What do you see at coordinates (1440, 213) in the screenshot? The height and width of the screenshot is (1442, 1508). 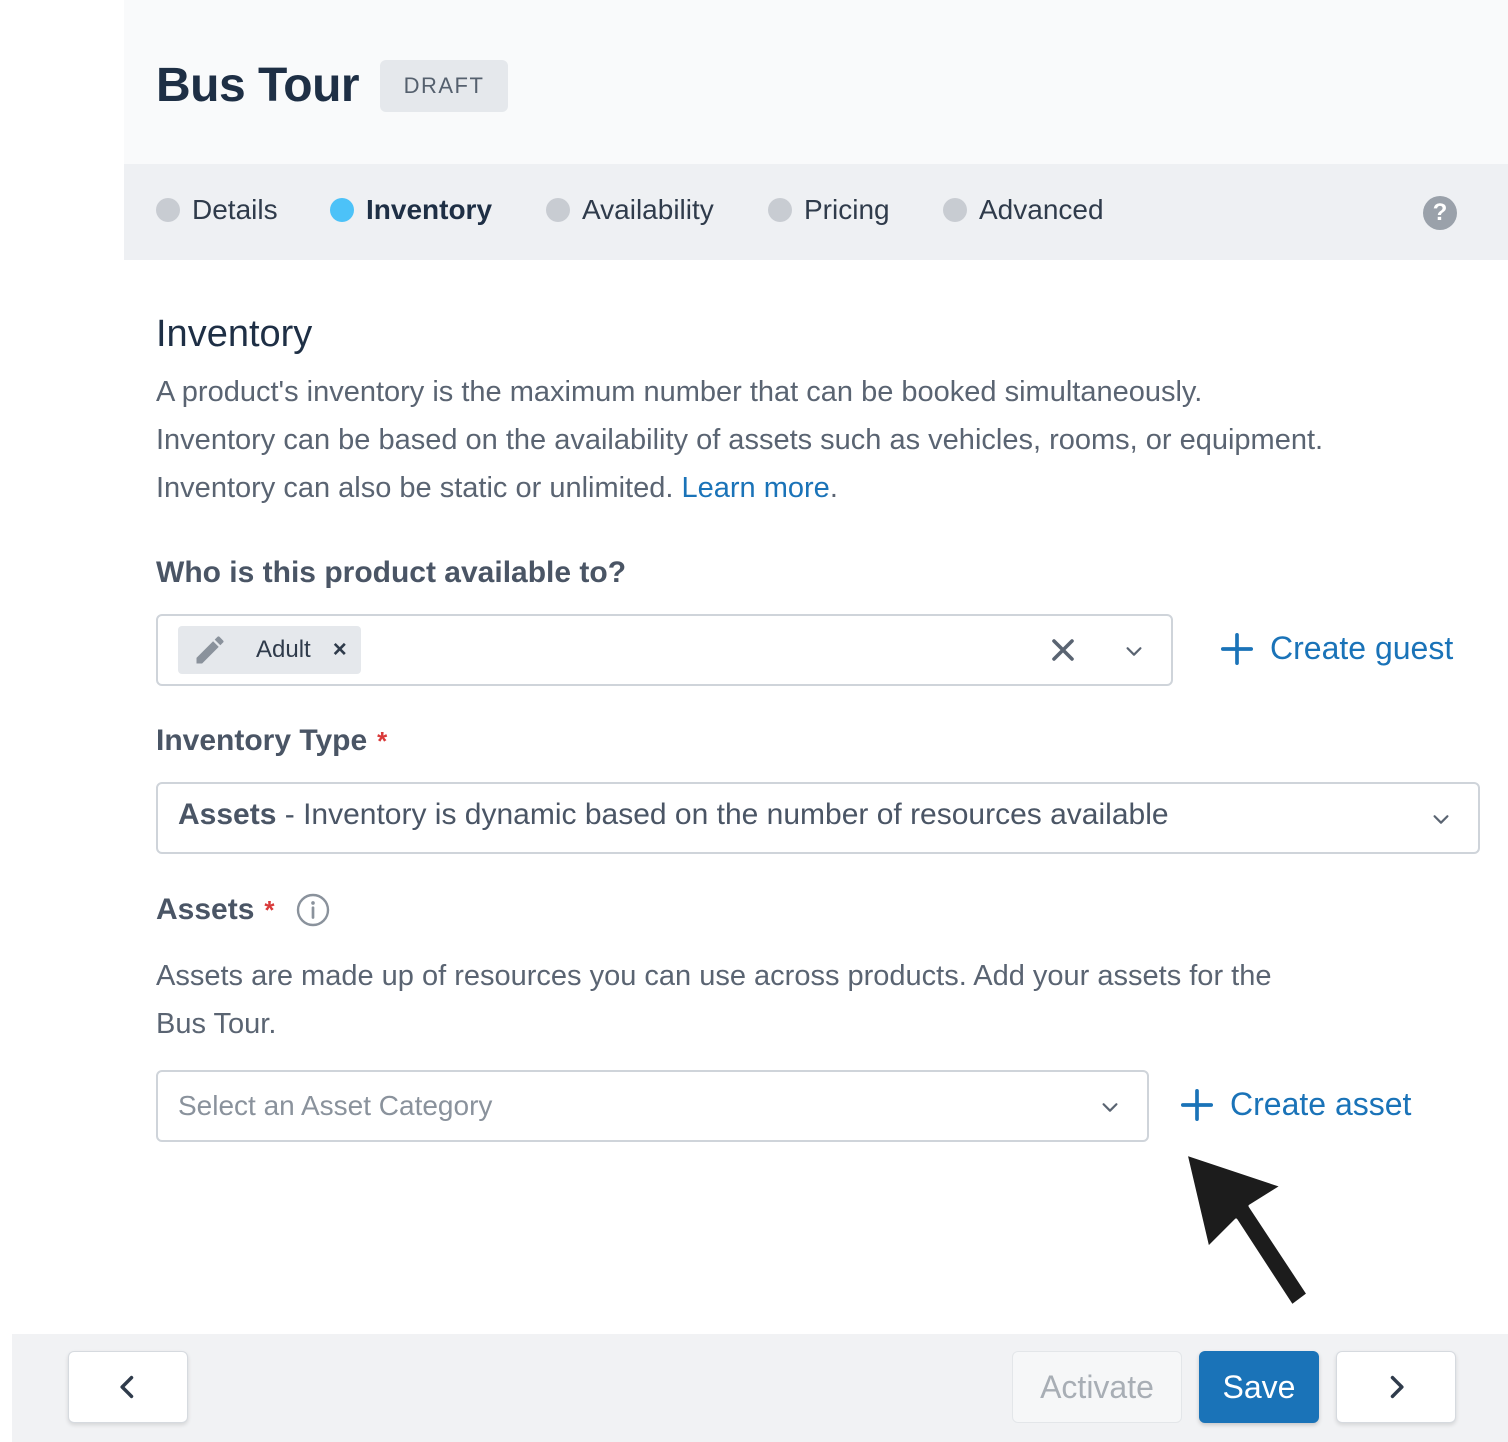 I see `help-icon: ?` at bounding box center [1440, 213].